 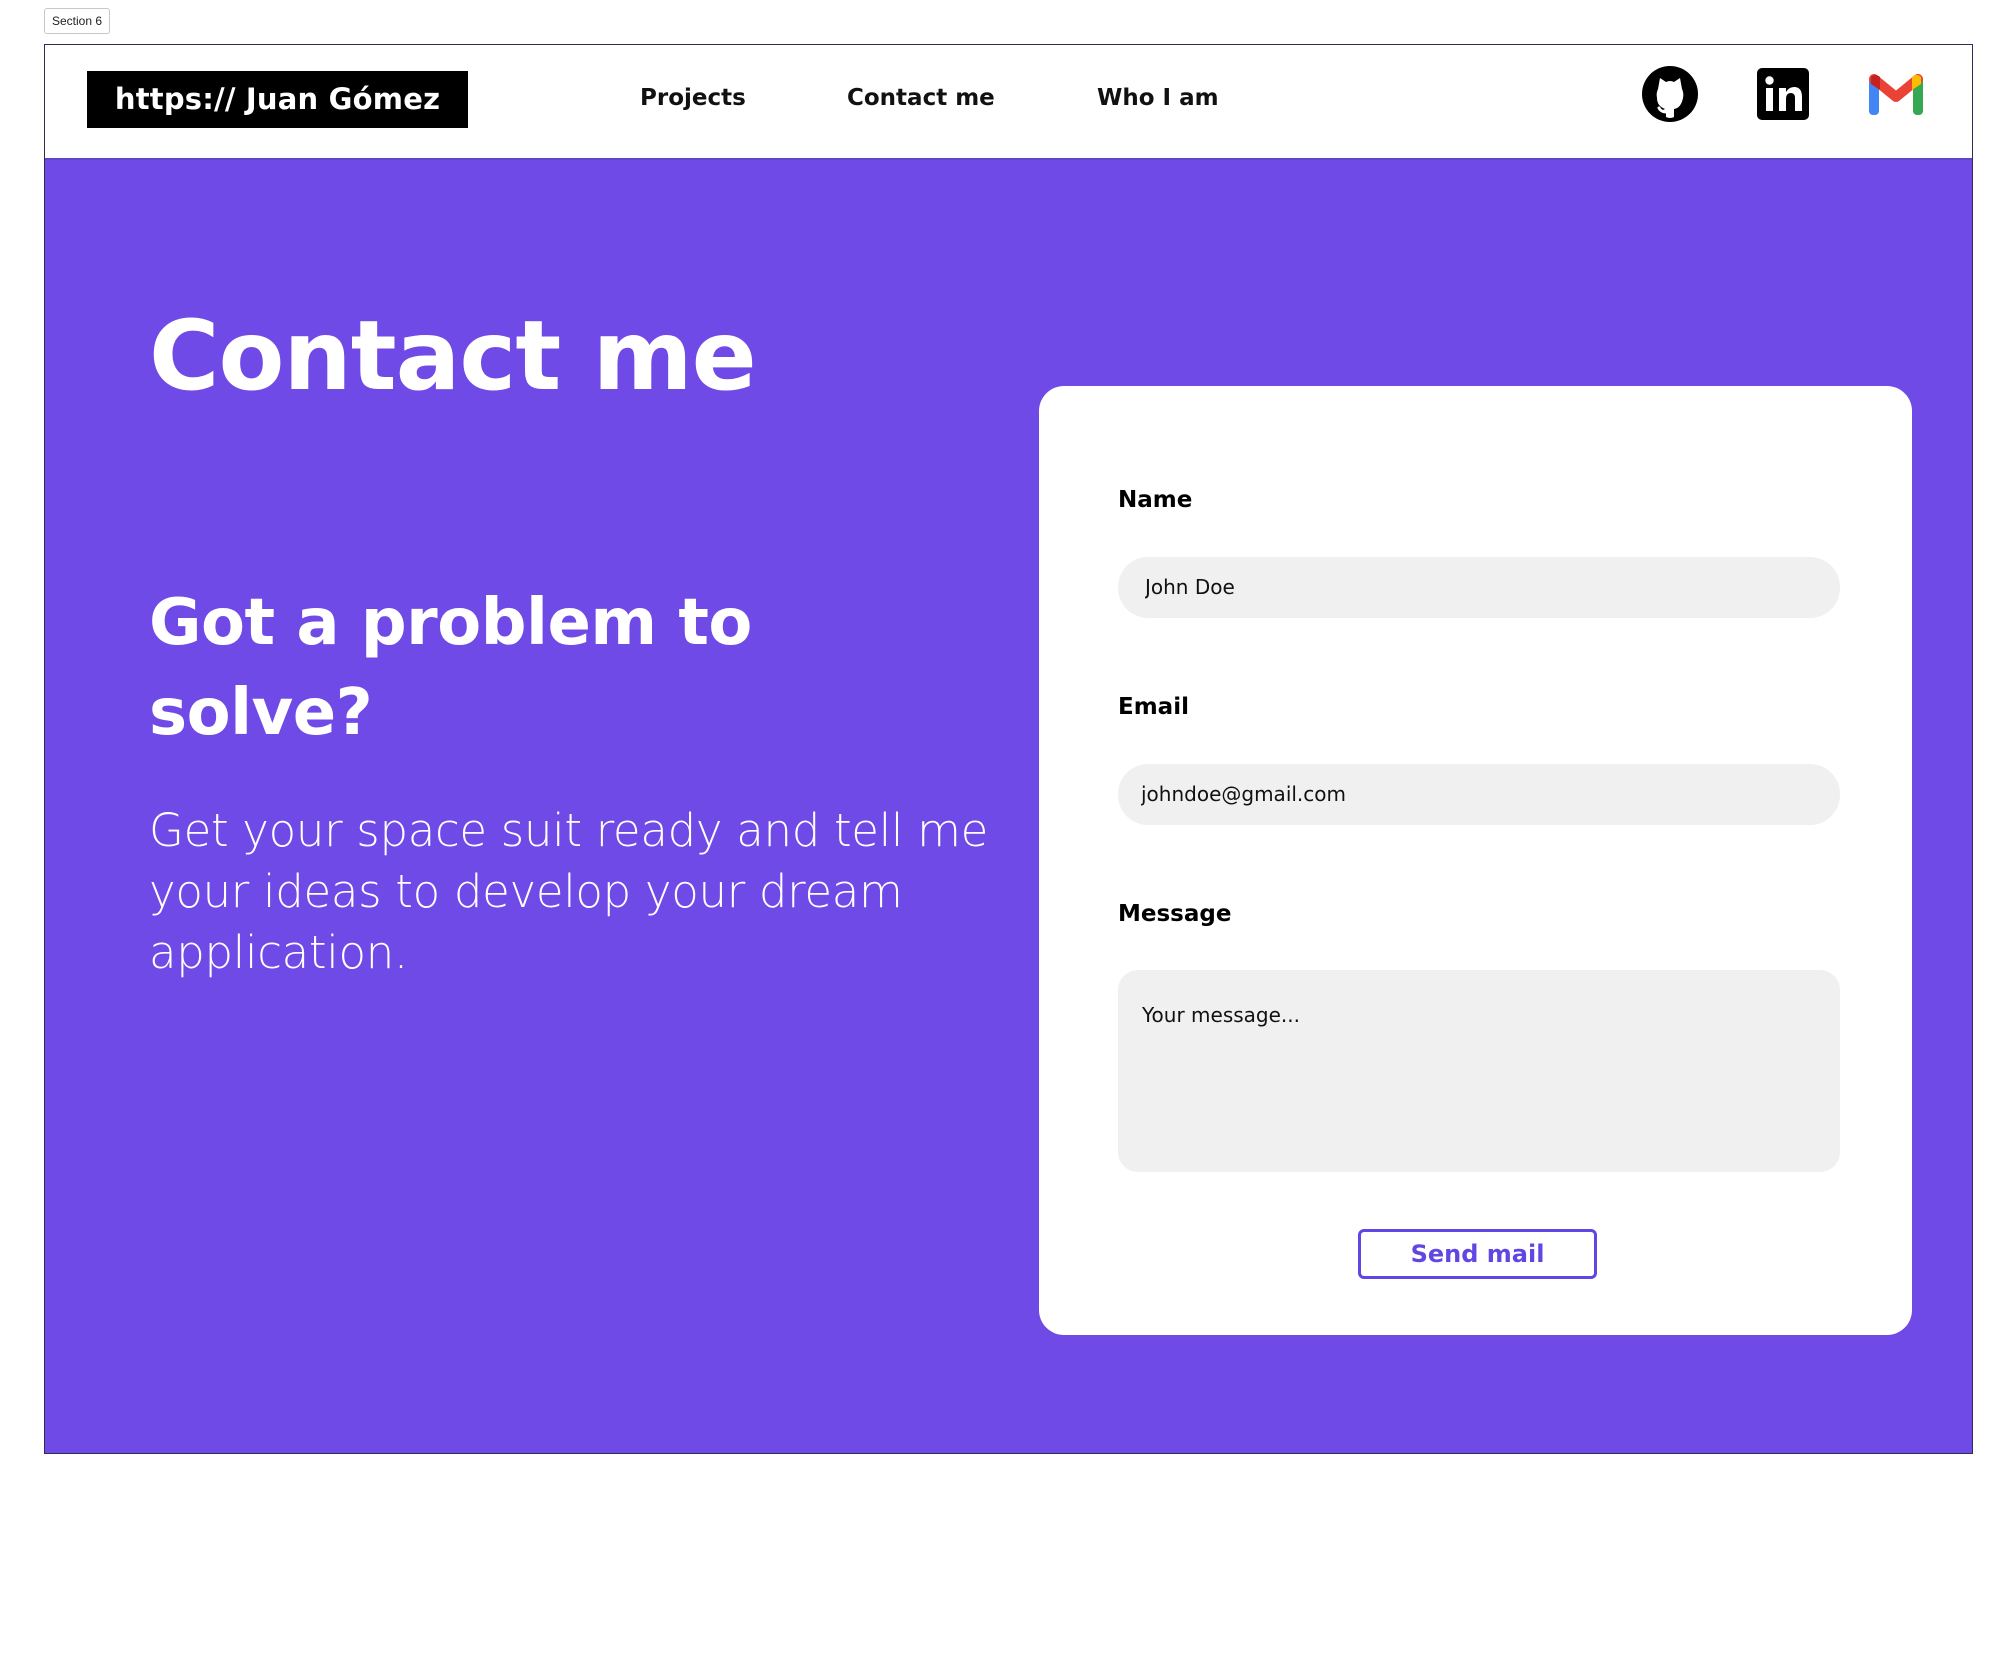 I want to click on linkedin-link, so click(x=1783, y=96).